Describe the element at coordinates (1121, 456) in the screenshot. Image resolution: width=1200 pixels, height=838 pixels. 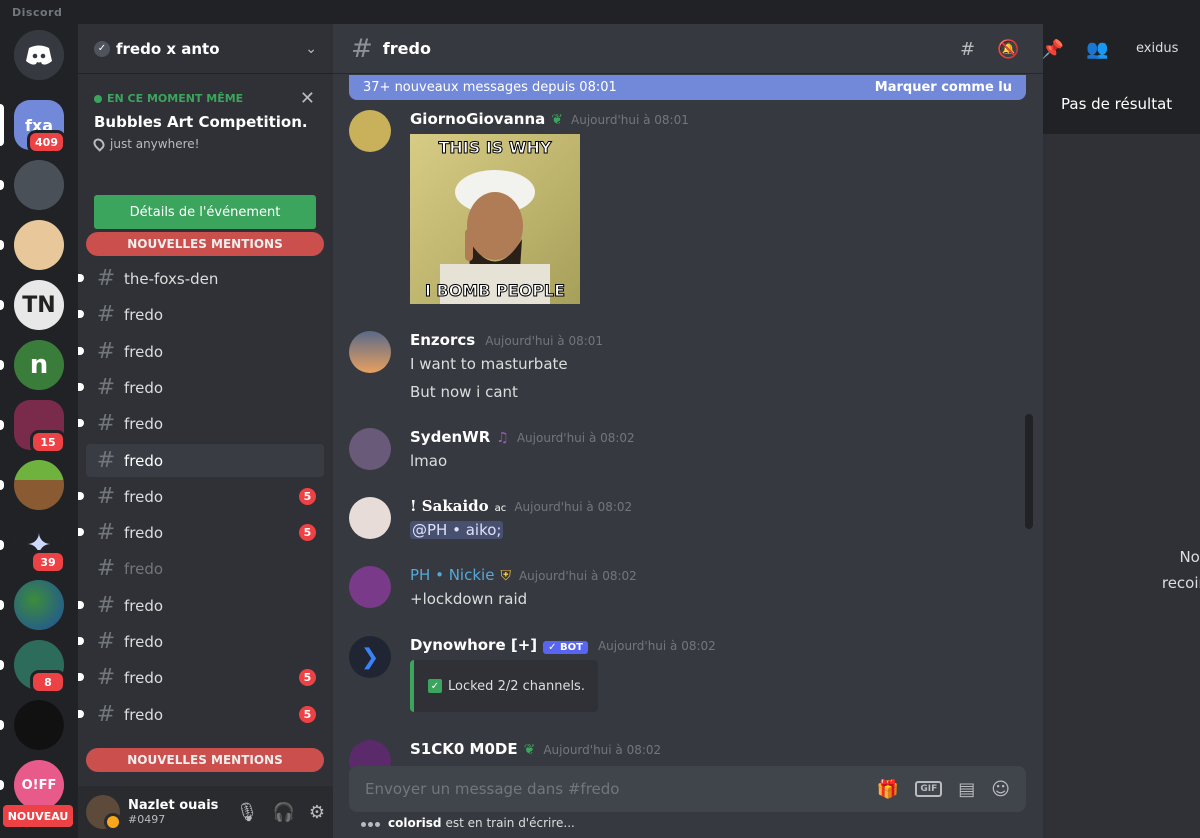
I see `search-results-panel: Pas de résultat Nous av recoins, m ré` at that location.